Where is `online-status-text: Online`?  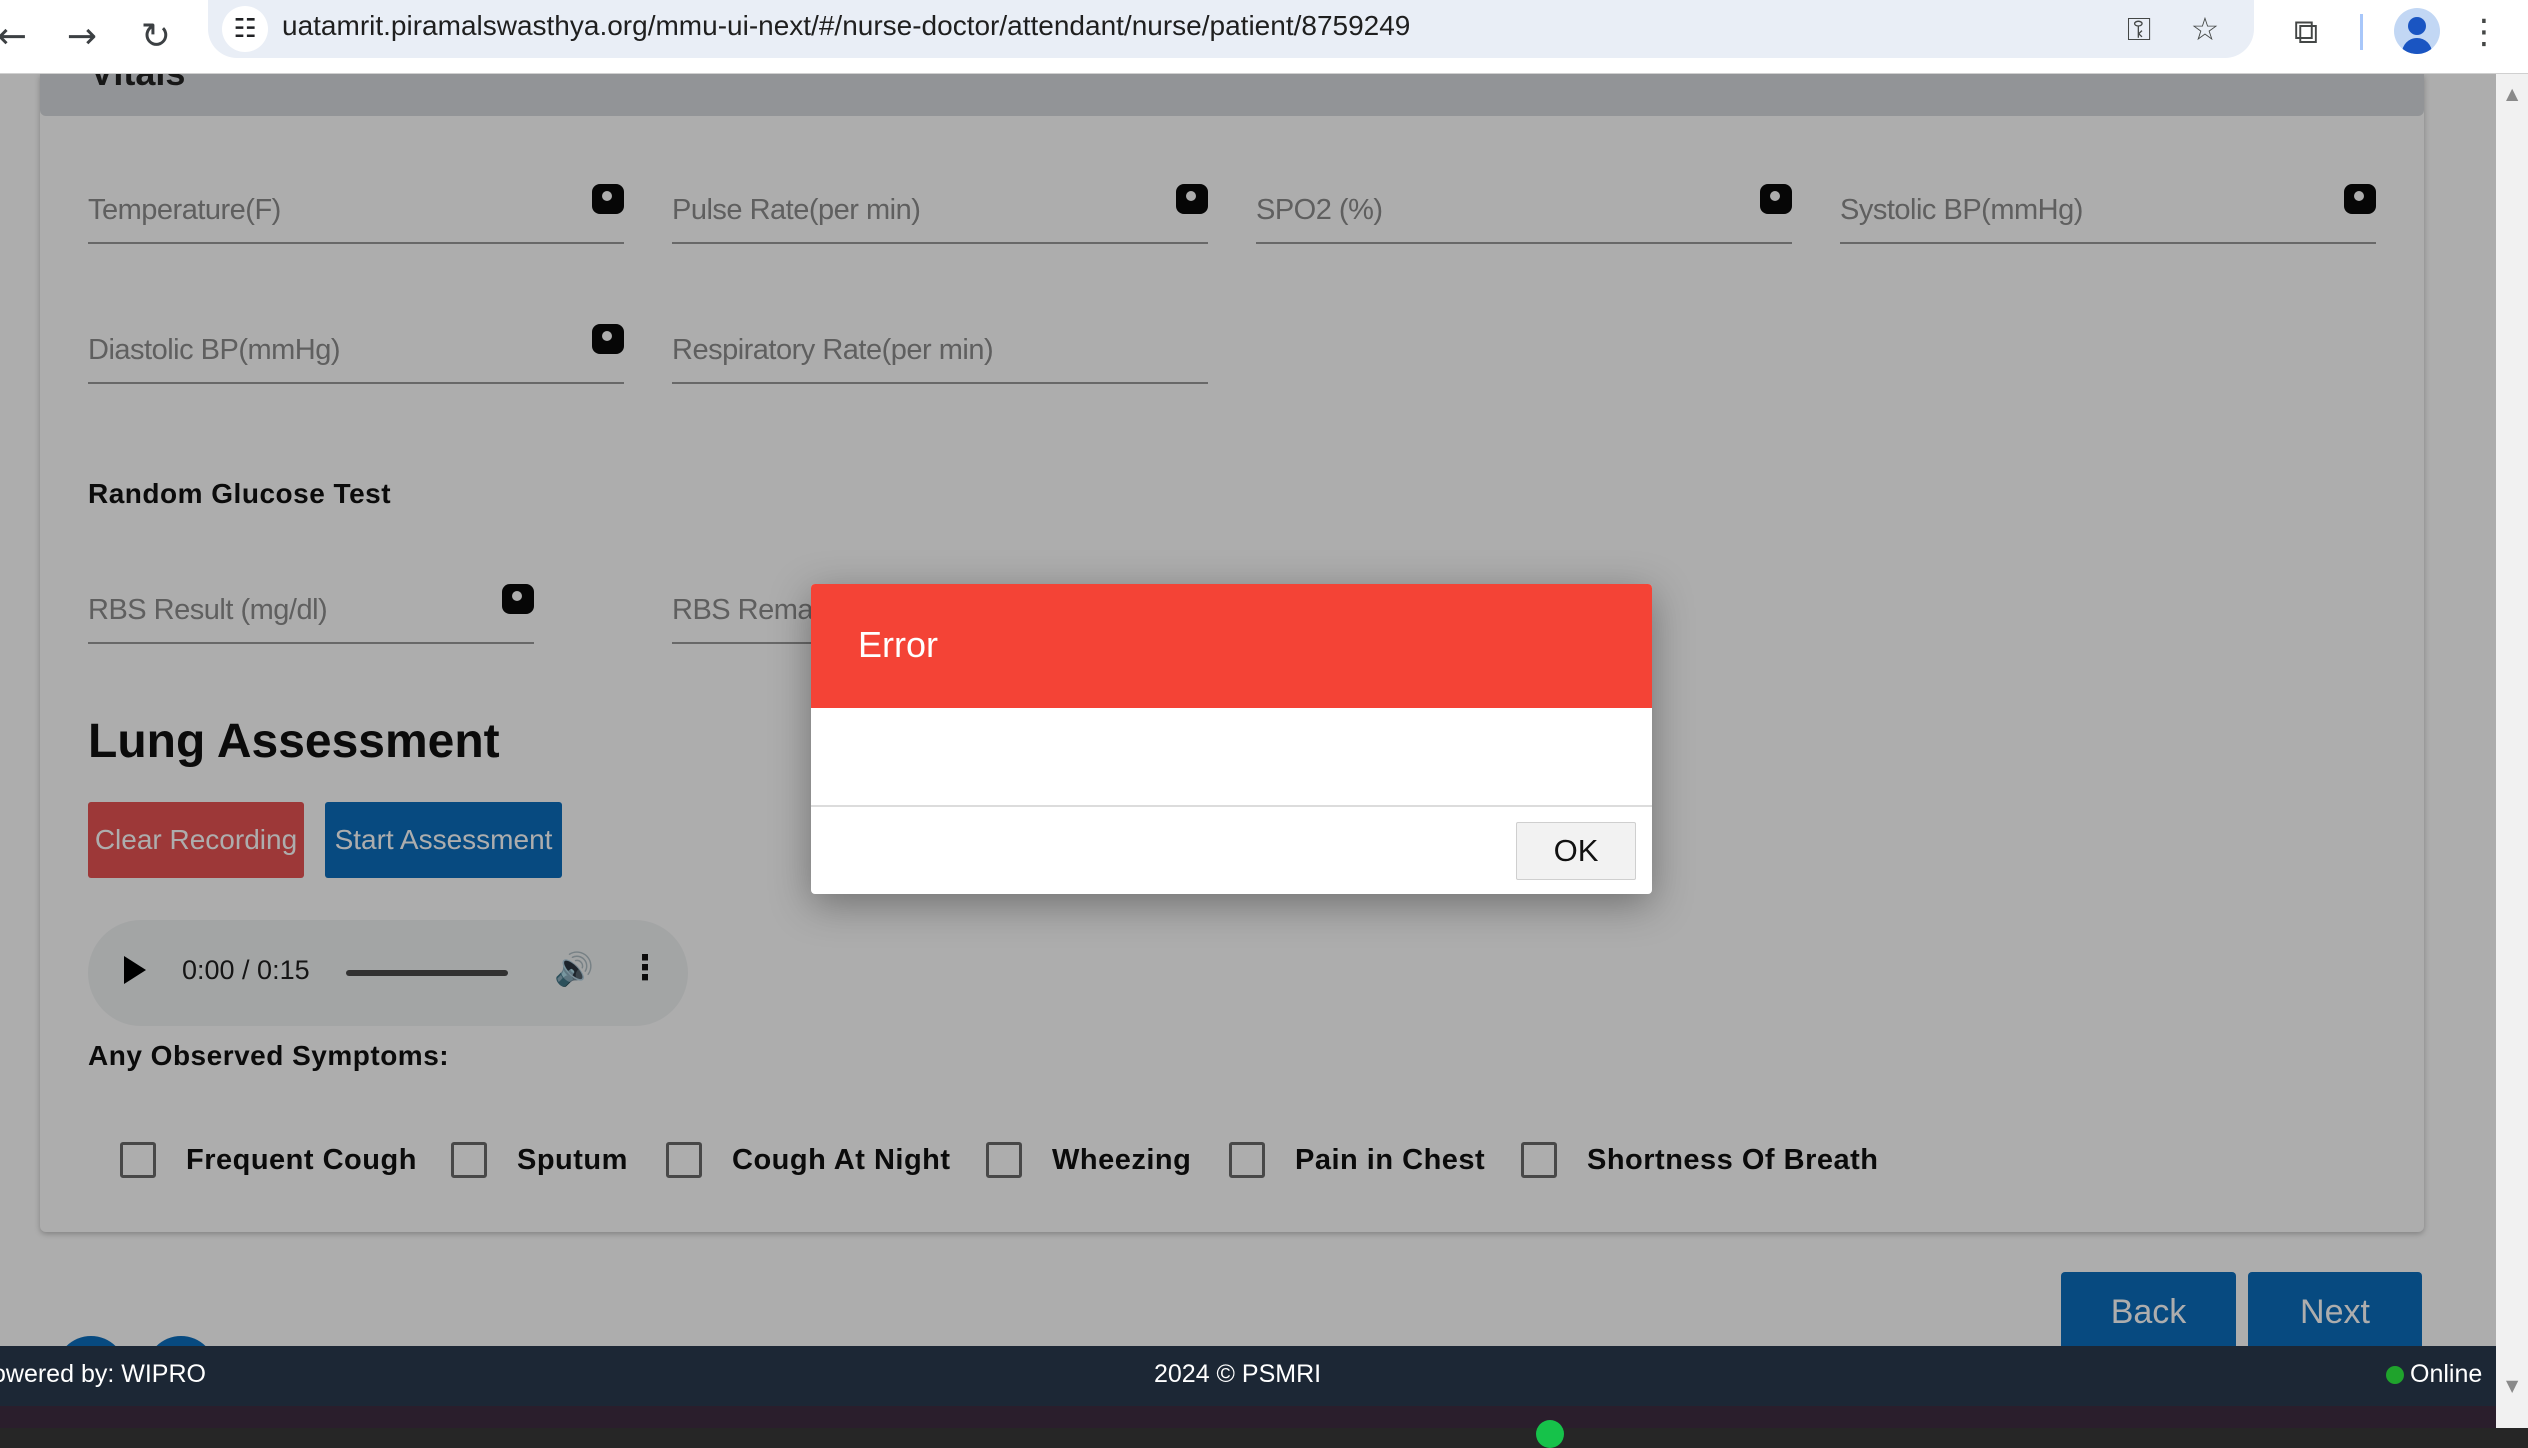
online-status-text: Online is located at coordinates (2446, 1374).